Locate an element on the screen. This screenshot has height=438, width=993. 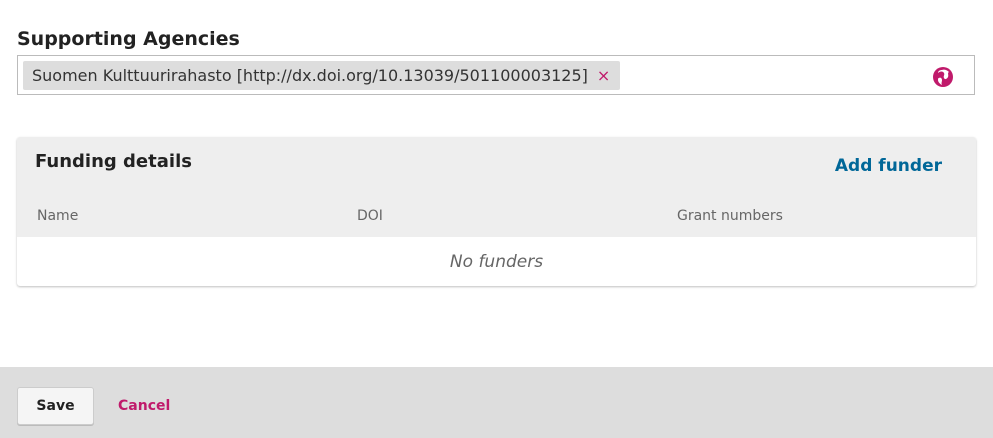
empty-funders-message: No funders is located at coordinates (496, 261).